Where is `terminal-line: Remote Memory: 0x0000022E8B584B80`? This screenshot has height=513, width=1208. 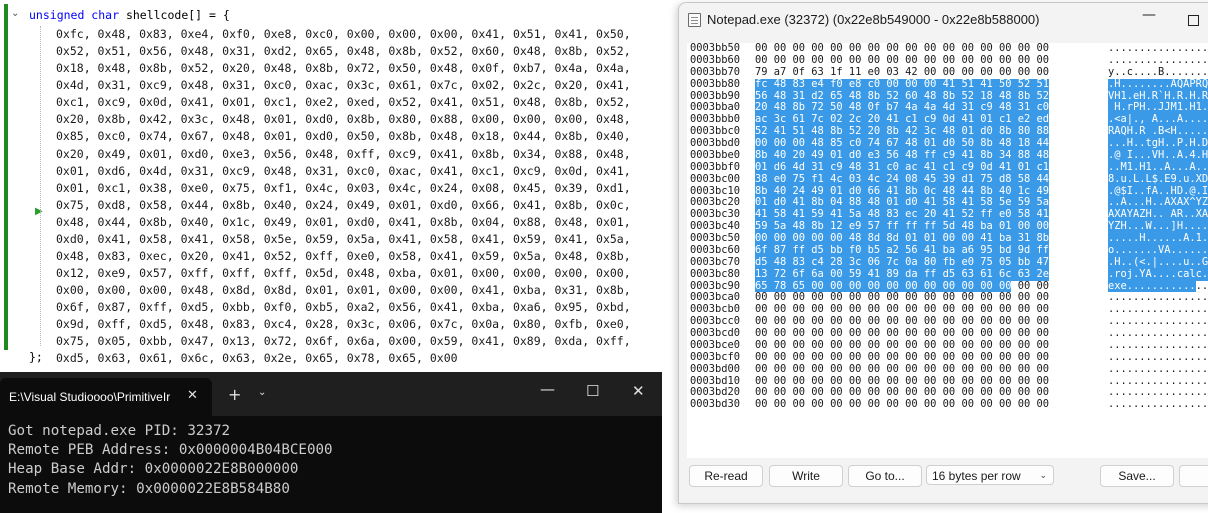 terminal-line: Remote Memory: 0x0000022E8B584B80 is located at coordinates (149, 488).